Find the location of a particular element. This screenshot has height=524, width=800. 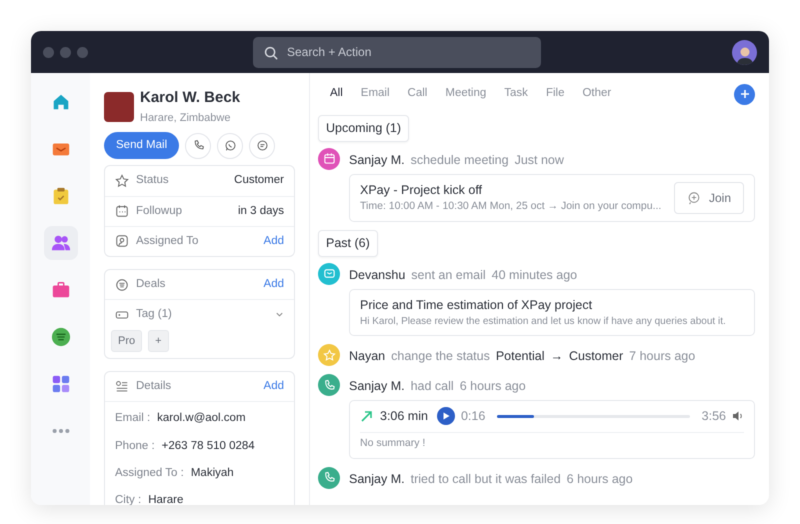

activity-time: 7 hours ago is located at coordinates (662, 357).